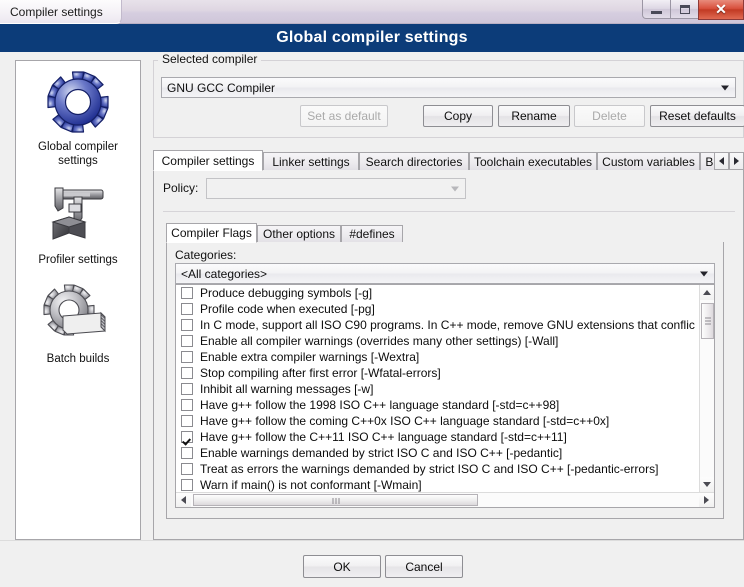 The image size is (744, 587). I want to click on flag-label: Inhibit all warning messages [-w], so click(287, 389).